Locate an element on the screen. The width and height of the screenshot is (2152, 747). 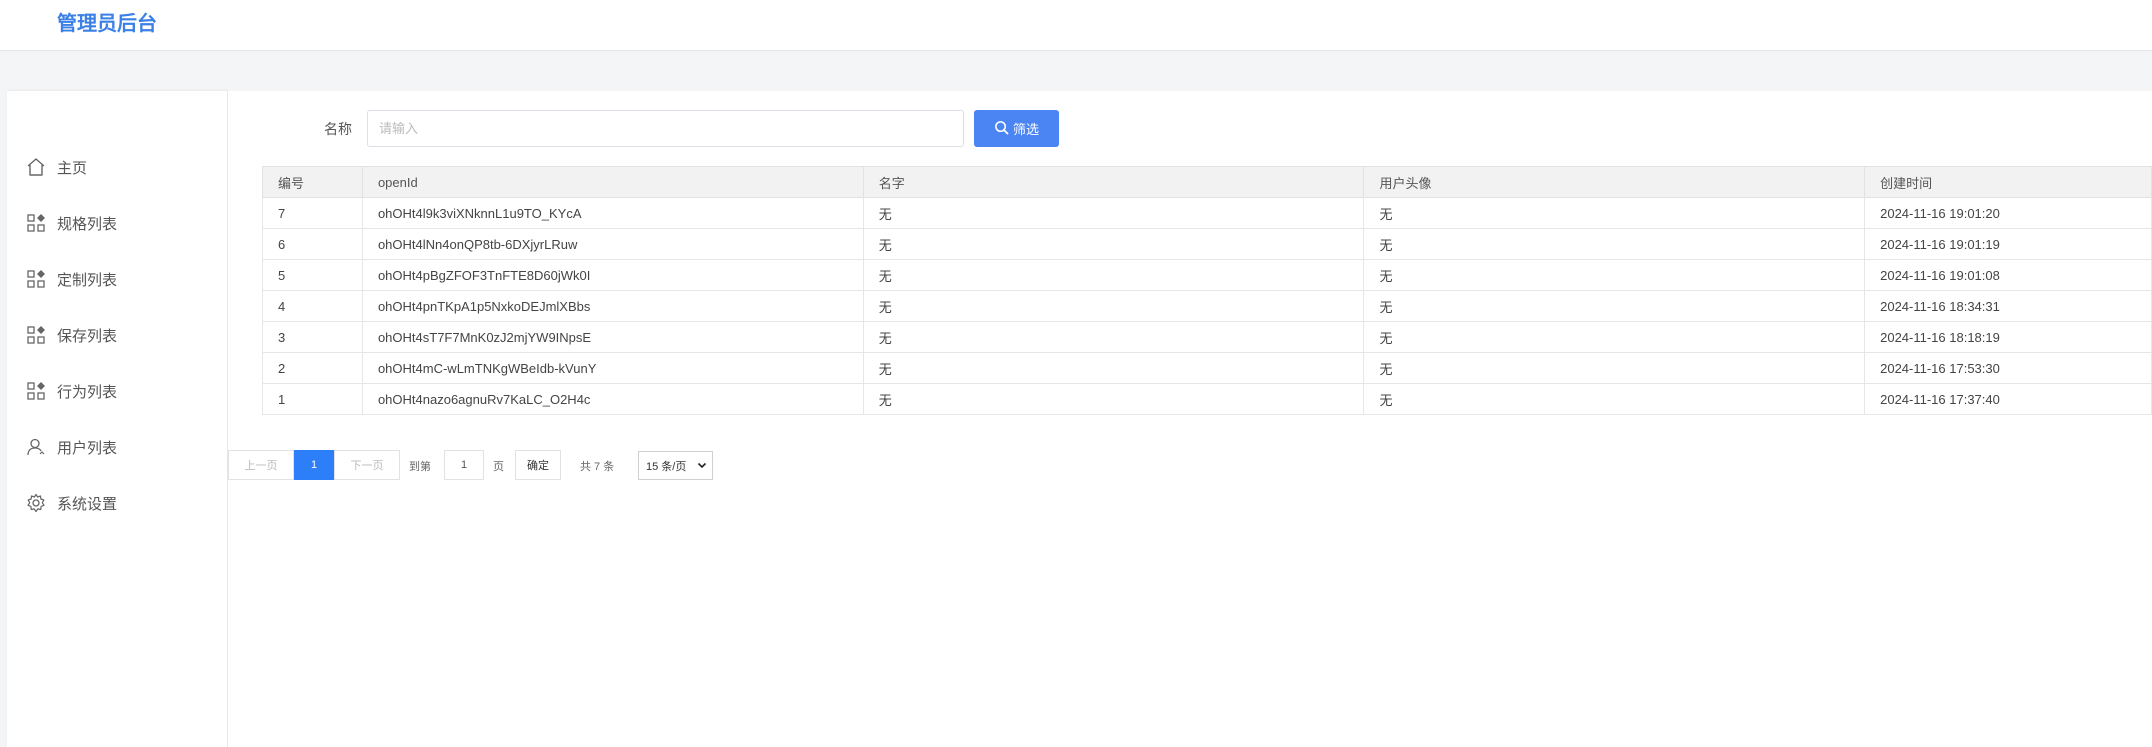
pagination: 上一页 1 下一页 到第 页 确定 共 7 条 15 条/页 is located at coordinates (528, 465).